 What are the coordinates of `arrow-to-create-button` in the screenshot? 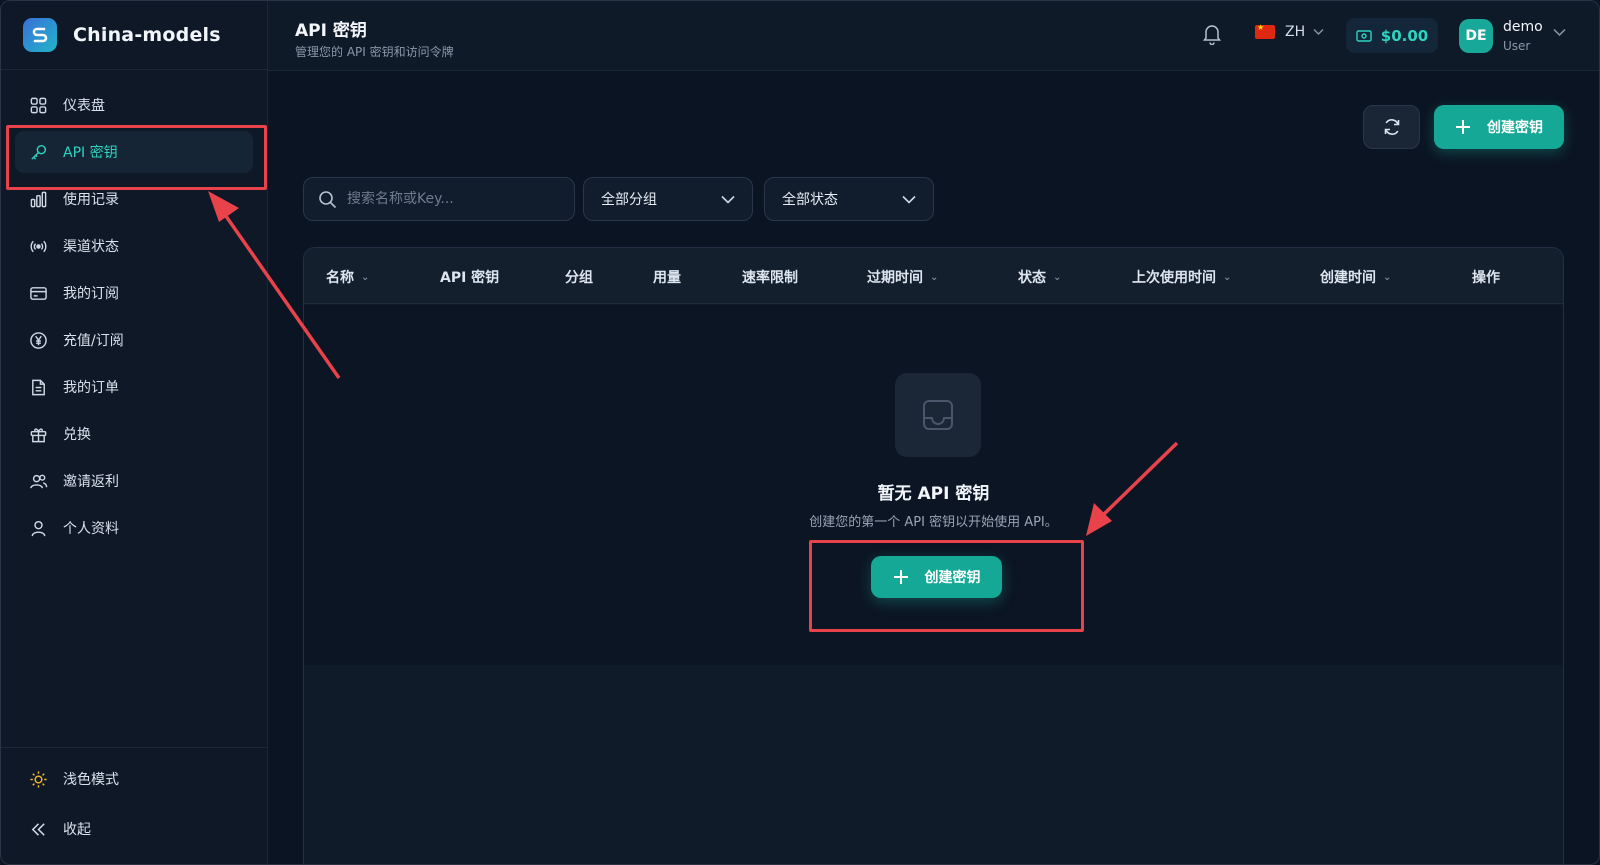 It's located at (1132, 488).